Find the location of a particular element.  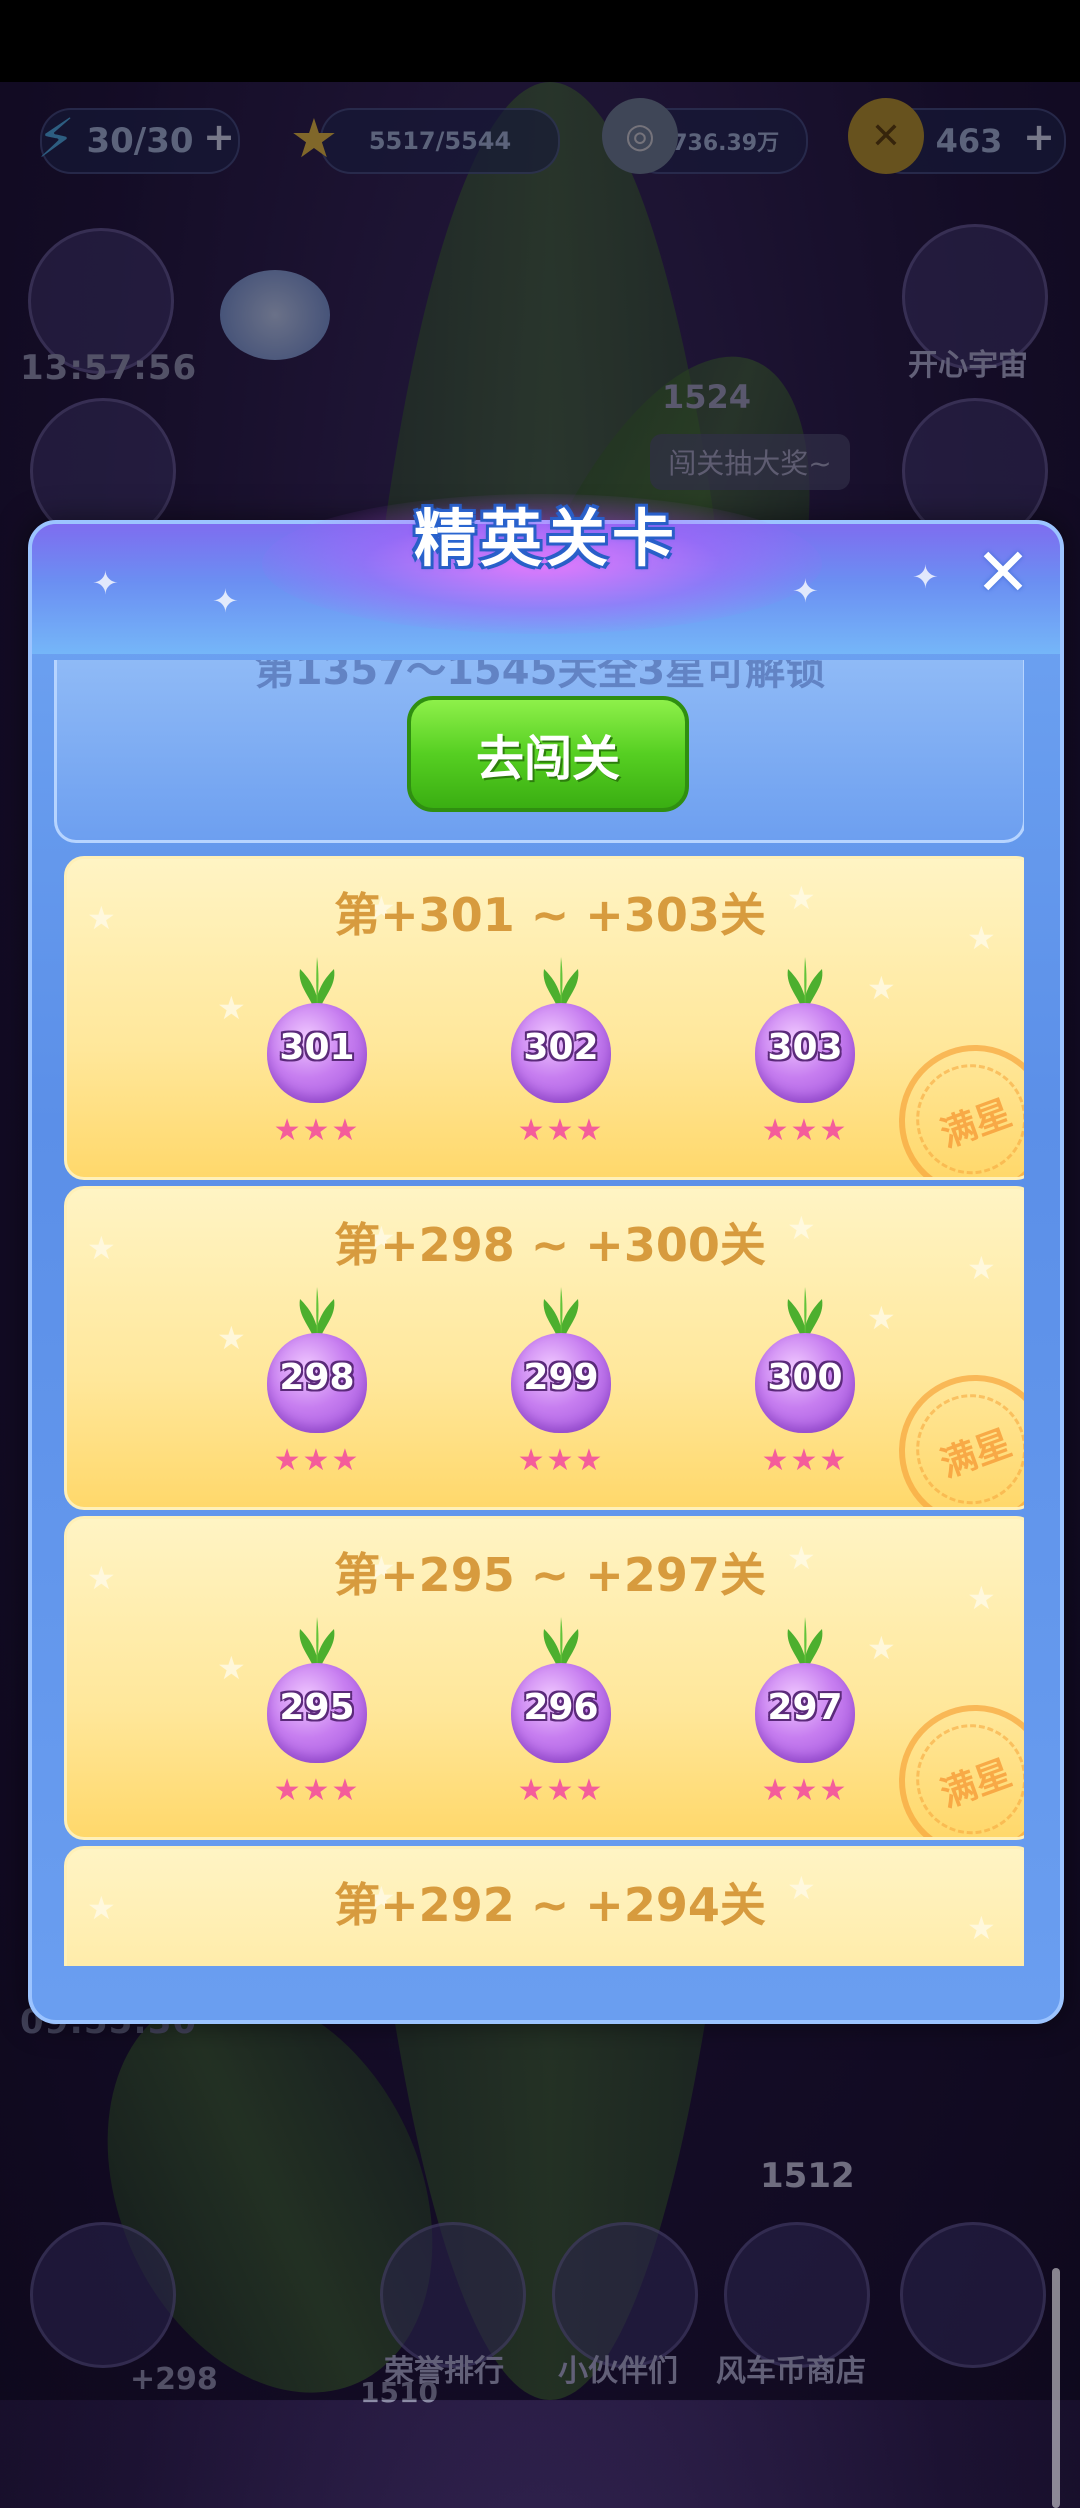

status-bar is located at coordinates (540, 41).